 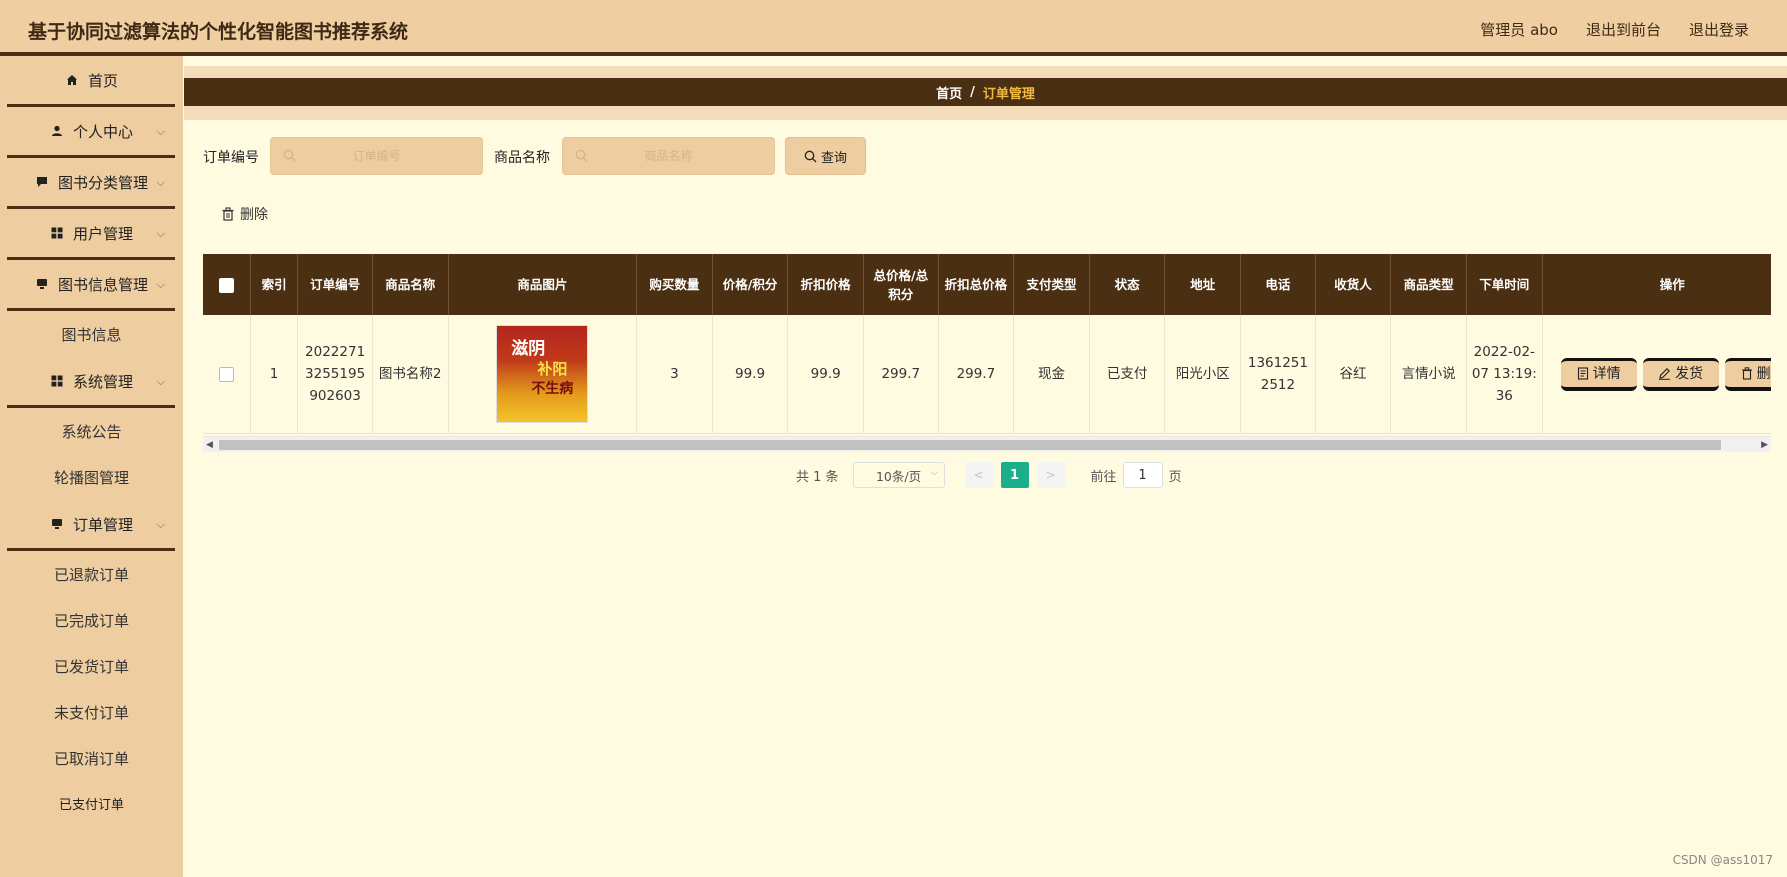 I want to click on page-number-current: 1, so click(x=1014, y=475).